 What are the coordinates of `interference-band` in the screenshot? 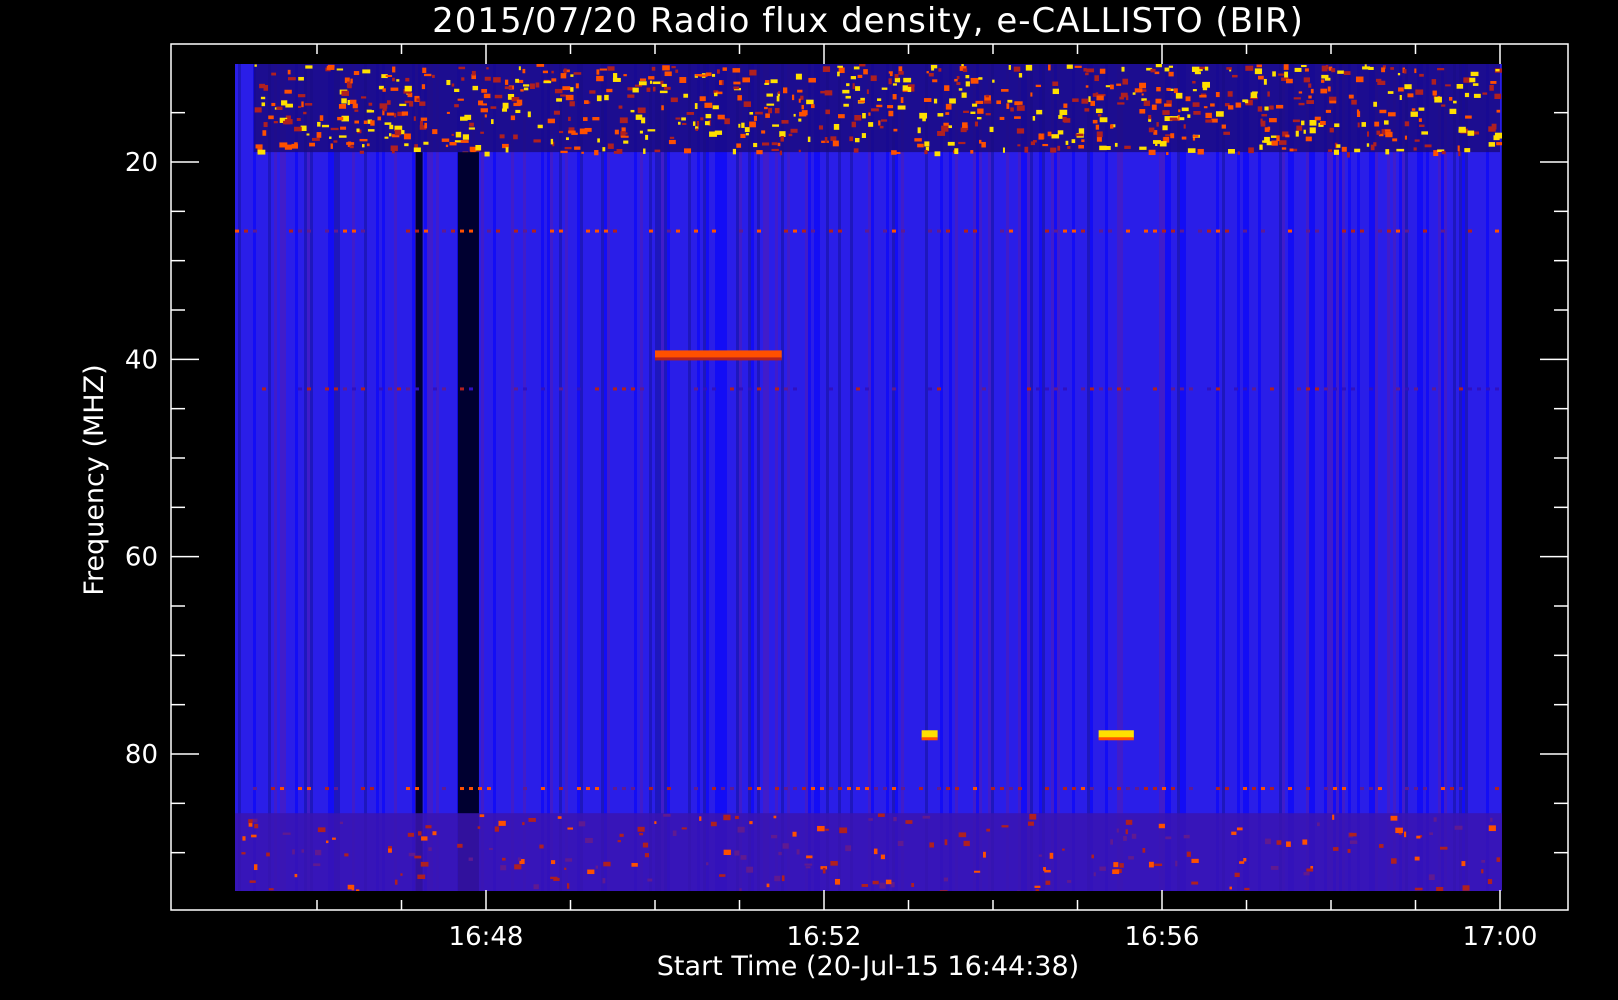 It's located at (868, 852).